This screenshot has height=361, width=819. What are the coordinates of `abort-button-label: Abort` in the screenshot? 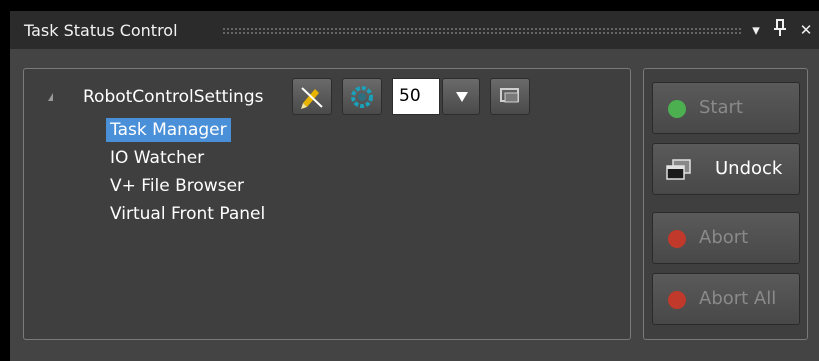 It's located at (724, 237).